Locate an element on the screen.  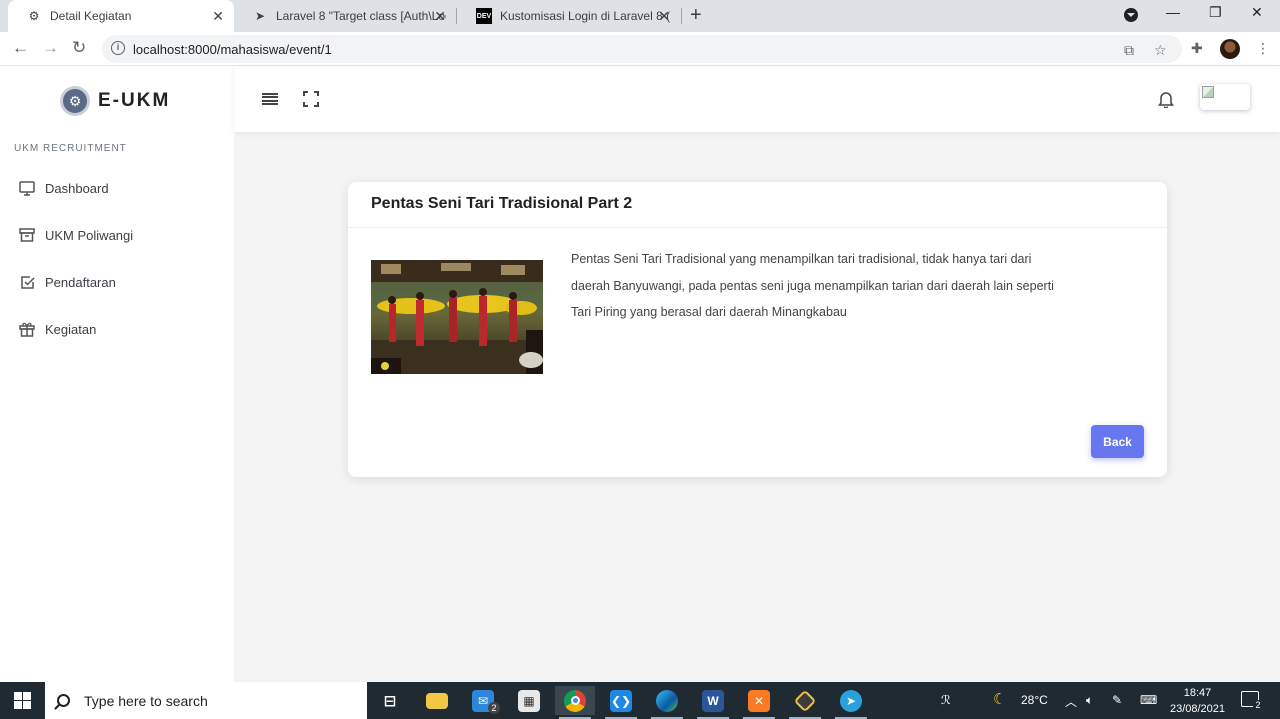
archive-icon is located at coordinates (27, 235).